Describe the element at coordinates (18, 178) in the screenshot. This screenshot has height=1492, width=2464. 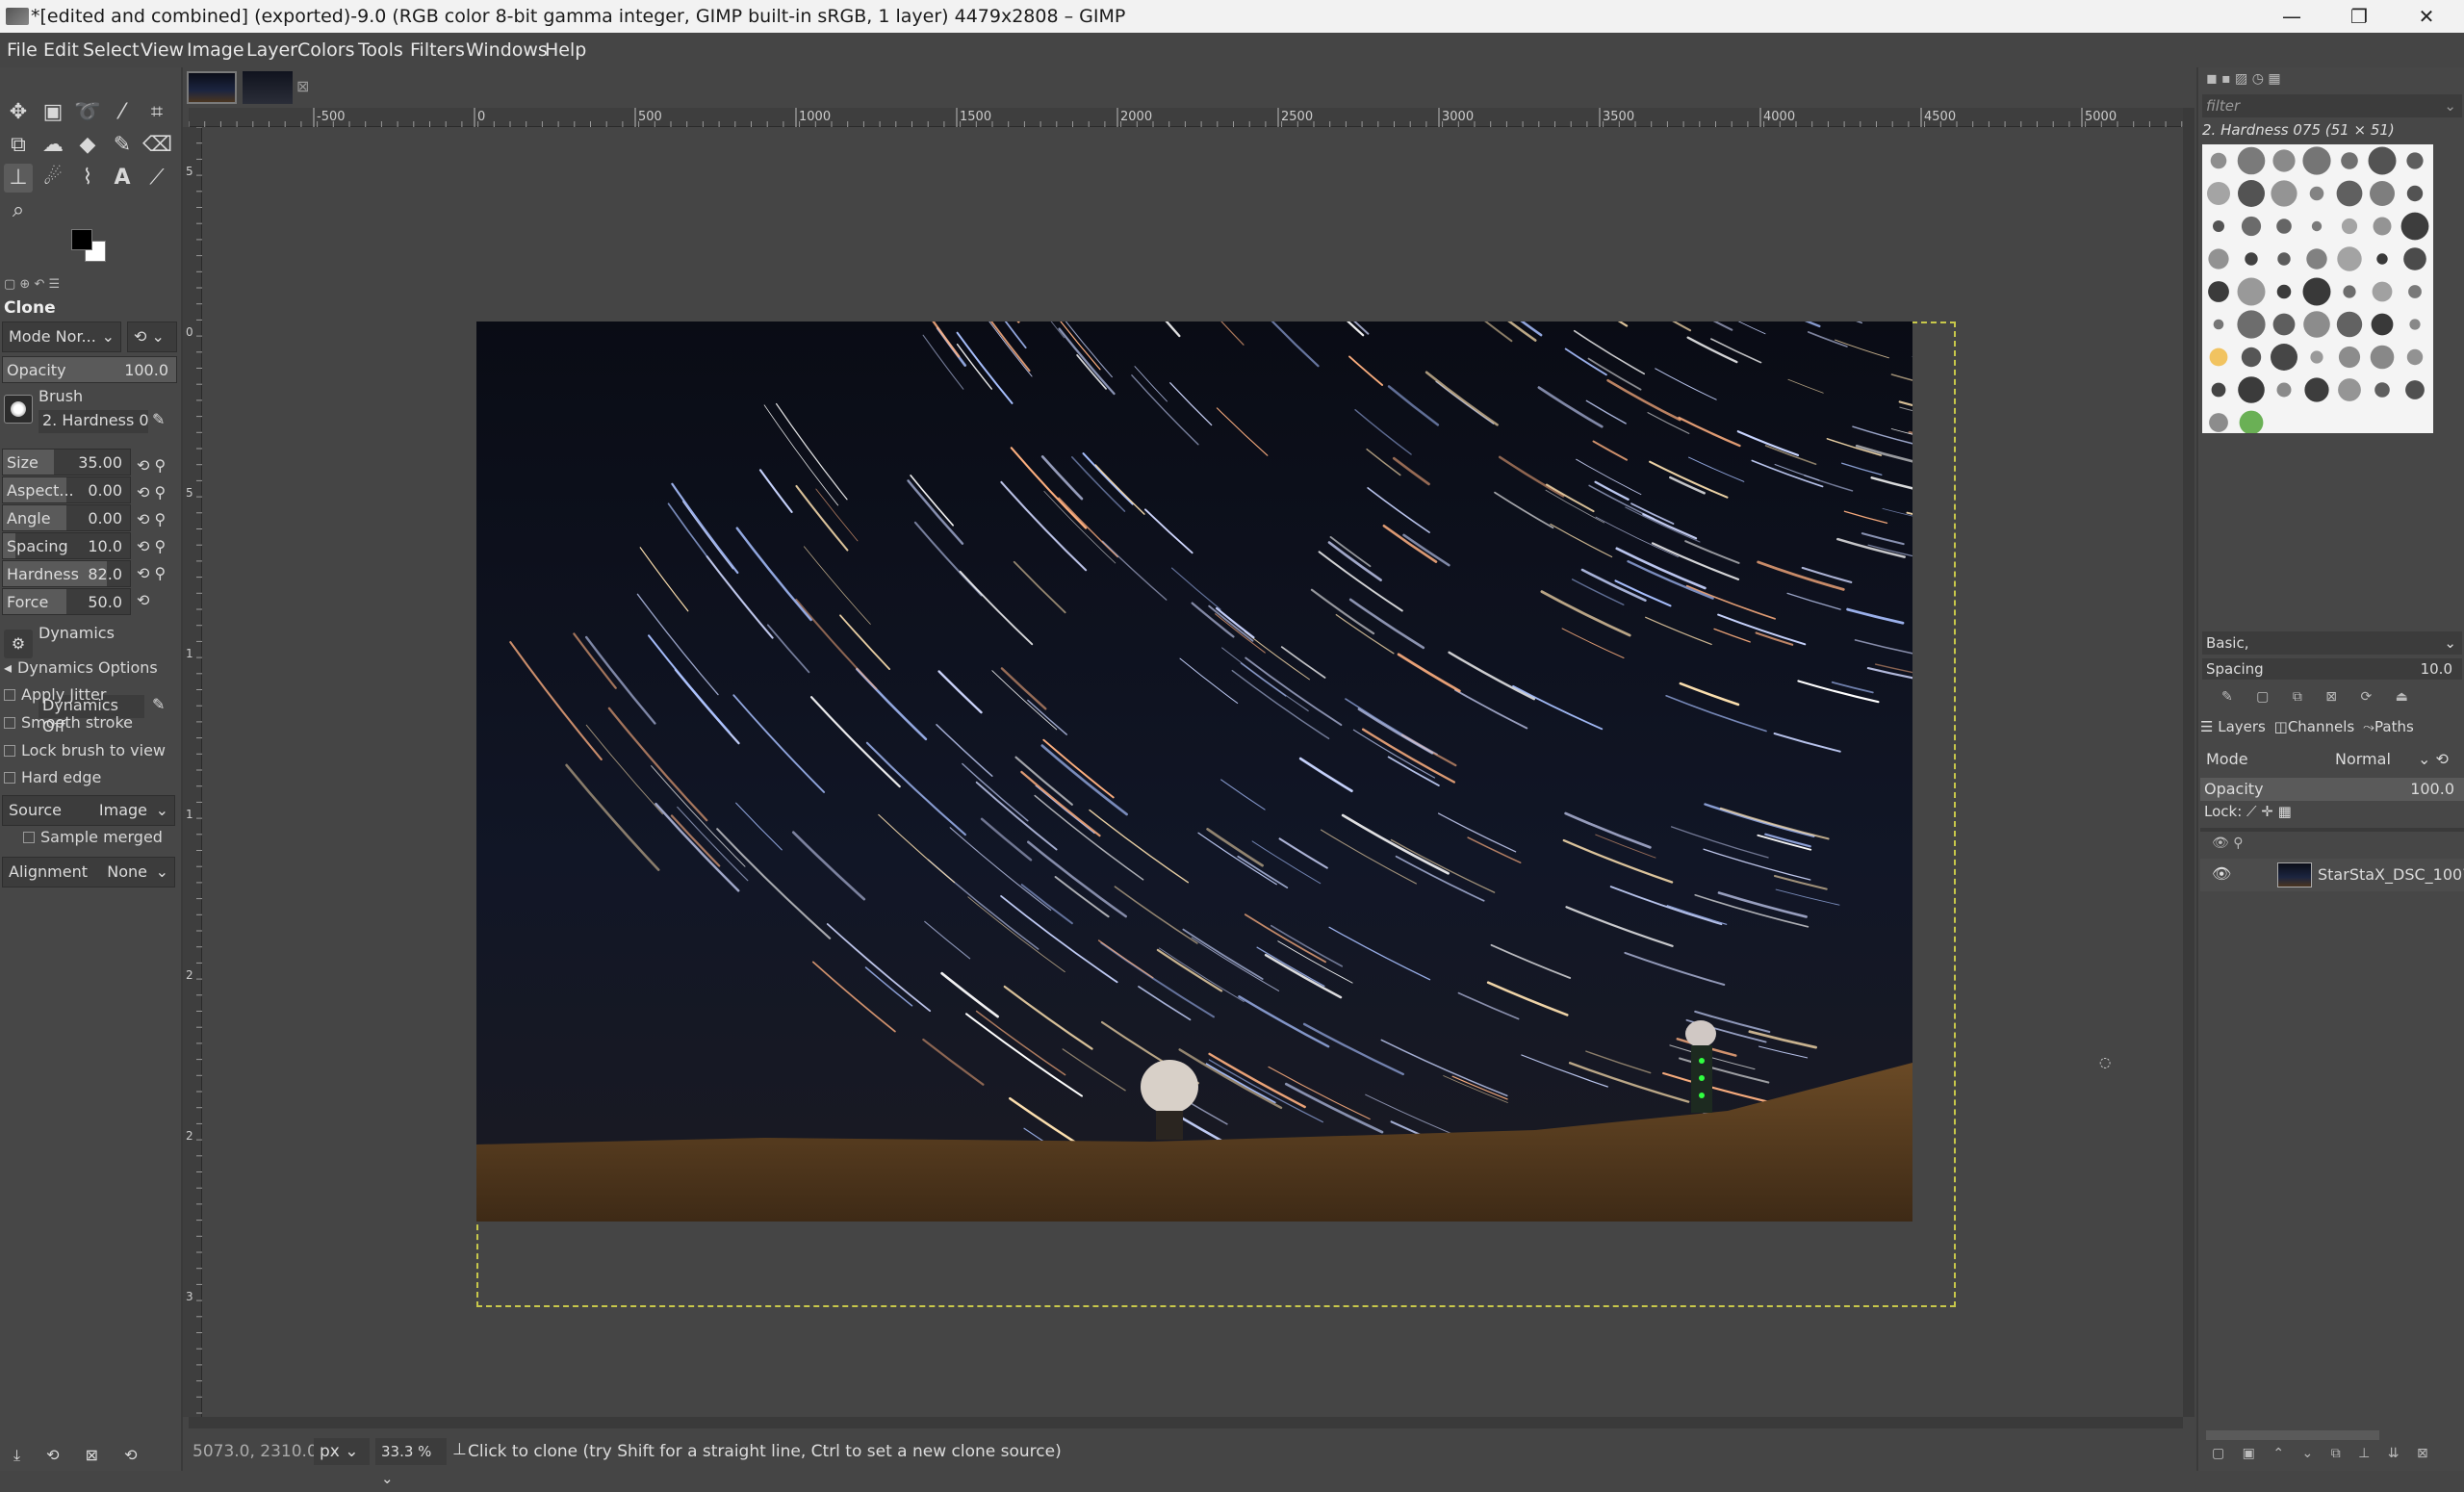
I see `clone-stamp-icon: ⊥` at that location.